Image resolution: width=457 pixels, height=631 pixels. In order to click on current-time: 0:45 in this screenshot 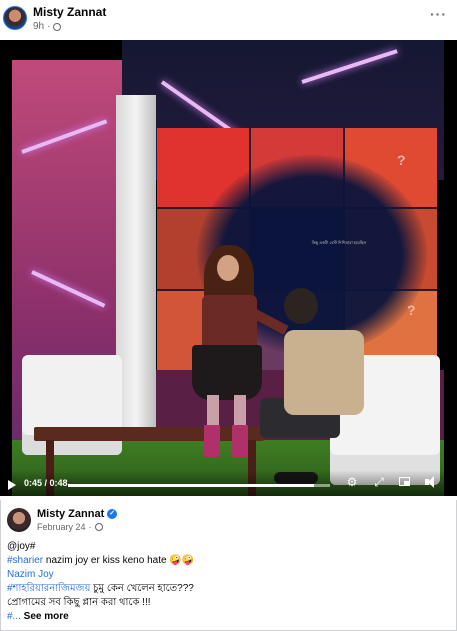, I will do `click(33, 483)`.